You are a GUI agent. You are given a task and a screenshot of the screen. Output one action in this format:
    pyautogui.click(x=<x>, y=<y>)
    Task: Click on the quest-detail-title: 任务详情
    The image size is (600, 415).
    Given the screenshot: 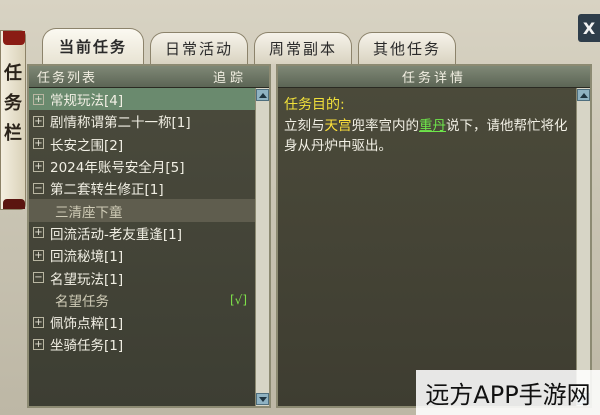 What is the action you would take?
    pyautogui.click(x=433, y=78)
    